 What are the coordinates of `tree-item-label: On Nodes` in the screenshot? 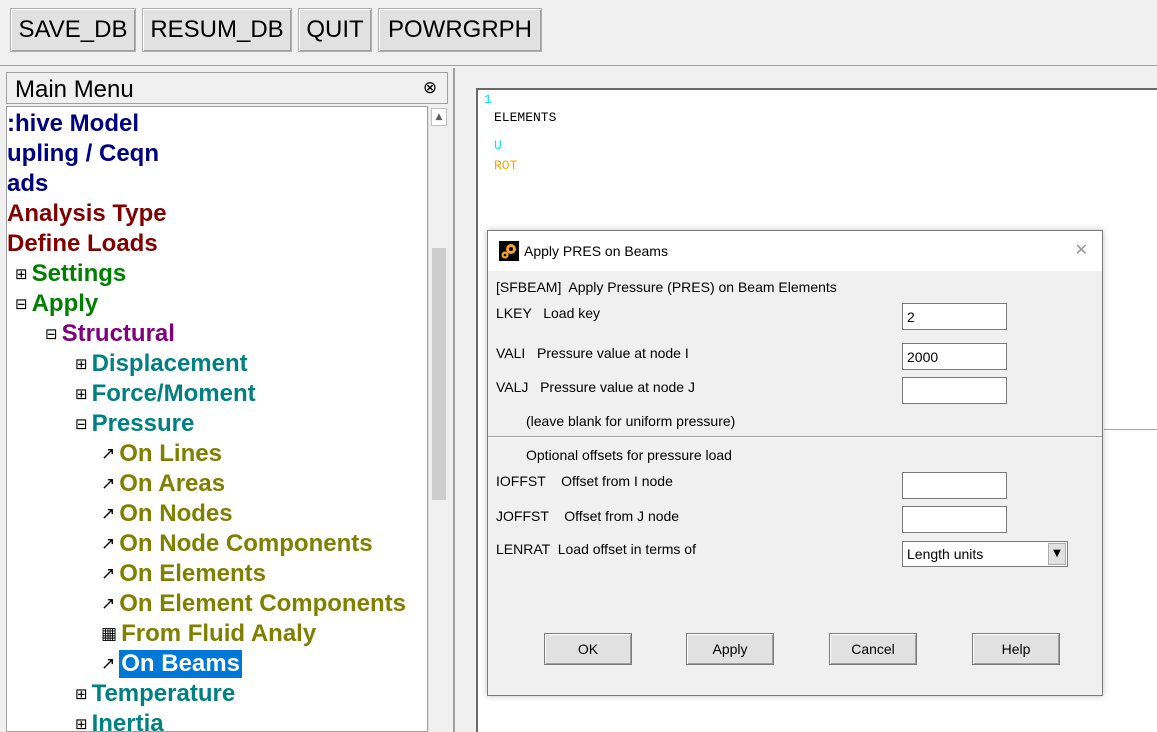 It's located at (176, 513).